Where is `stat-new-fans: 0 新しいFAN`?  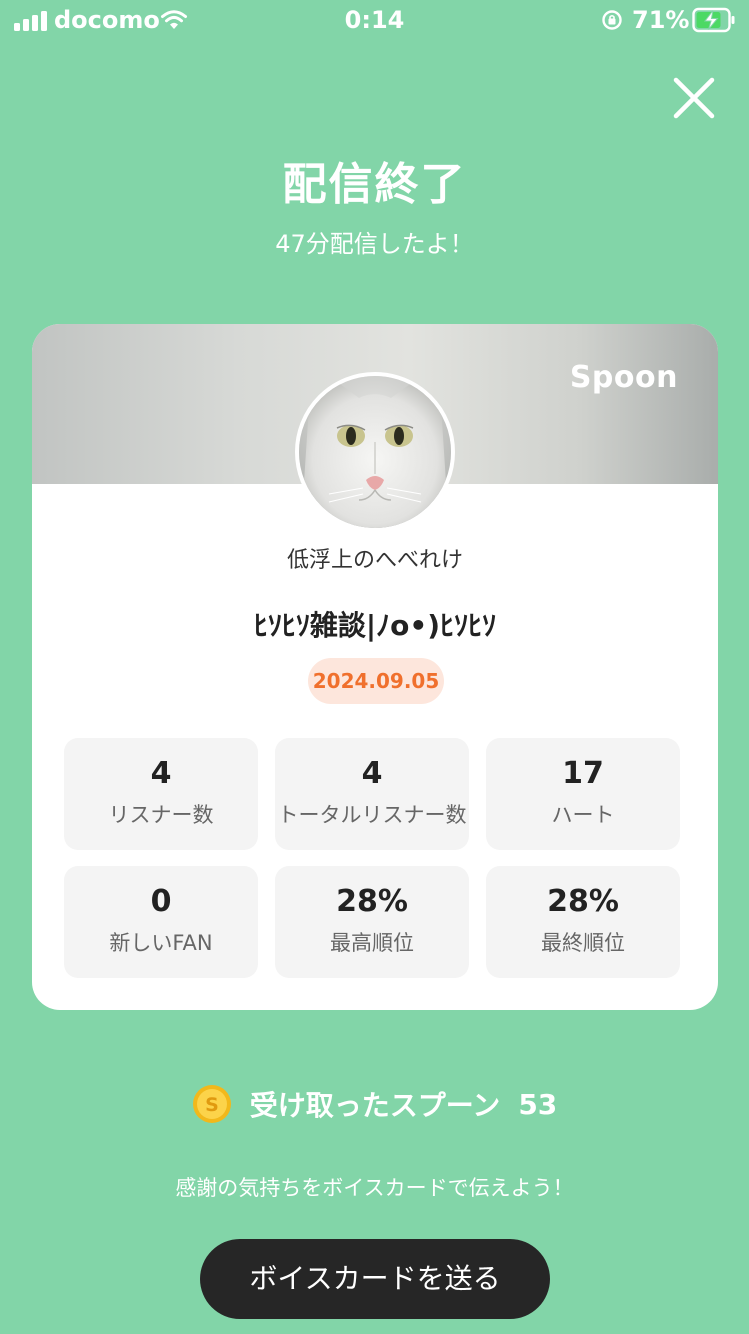 stat-new-fans: 0 新しいFAN is located at coordinates (161, 922).